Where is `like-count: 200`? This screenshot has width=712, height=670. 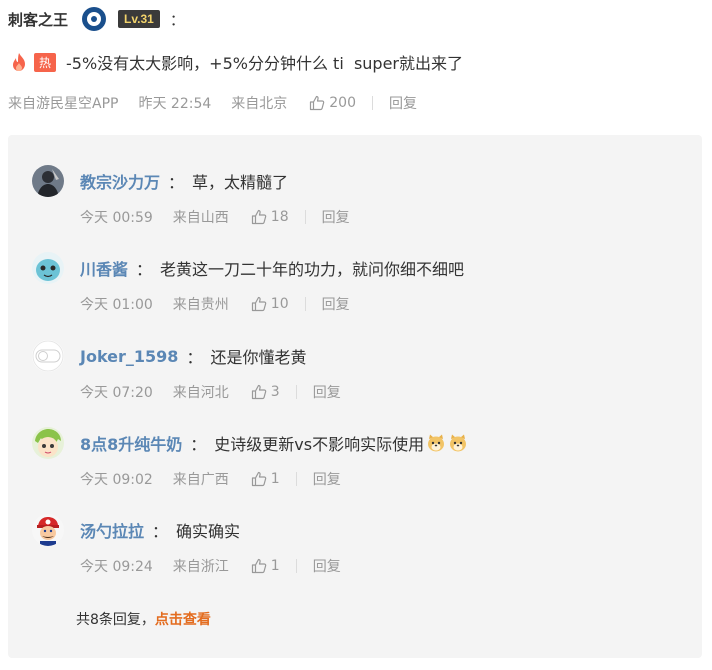
like-count: 200 is located at coordinates (342, 103).